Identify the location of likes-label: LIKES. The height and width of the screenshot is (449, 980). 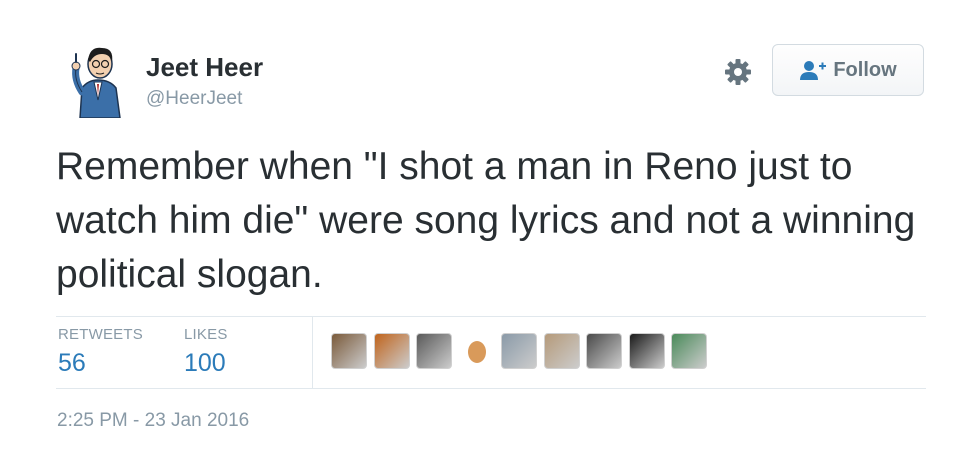
(206, 334).